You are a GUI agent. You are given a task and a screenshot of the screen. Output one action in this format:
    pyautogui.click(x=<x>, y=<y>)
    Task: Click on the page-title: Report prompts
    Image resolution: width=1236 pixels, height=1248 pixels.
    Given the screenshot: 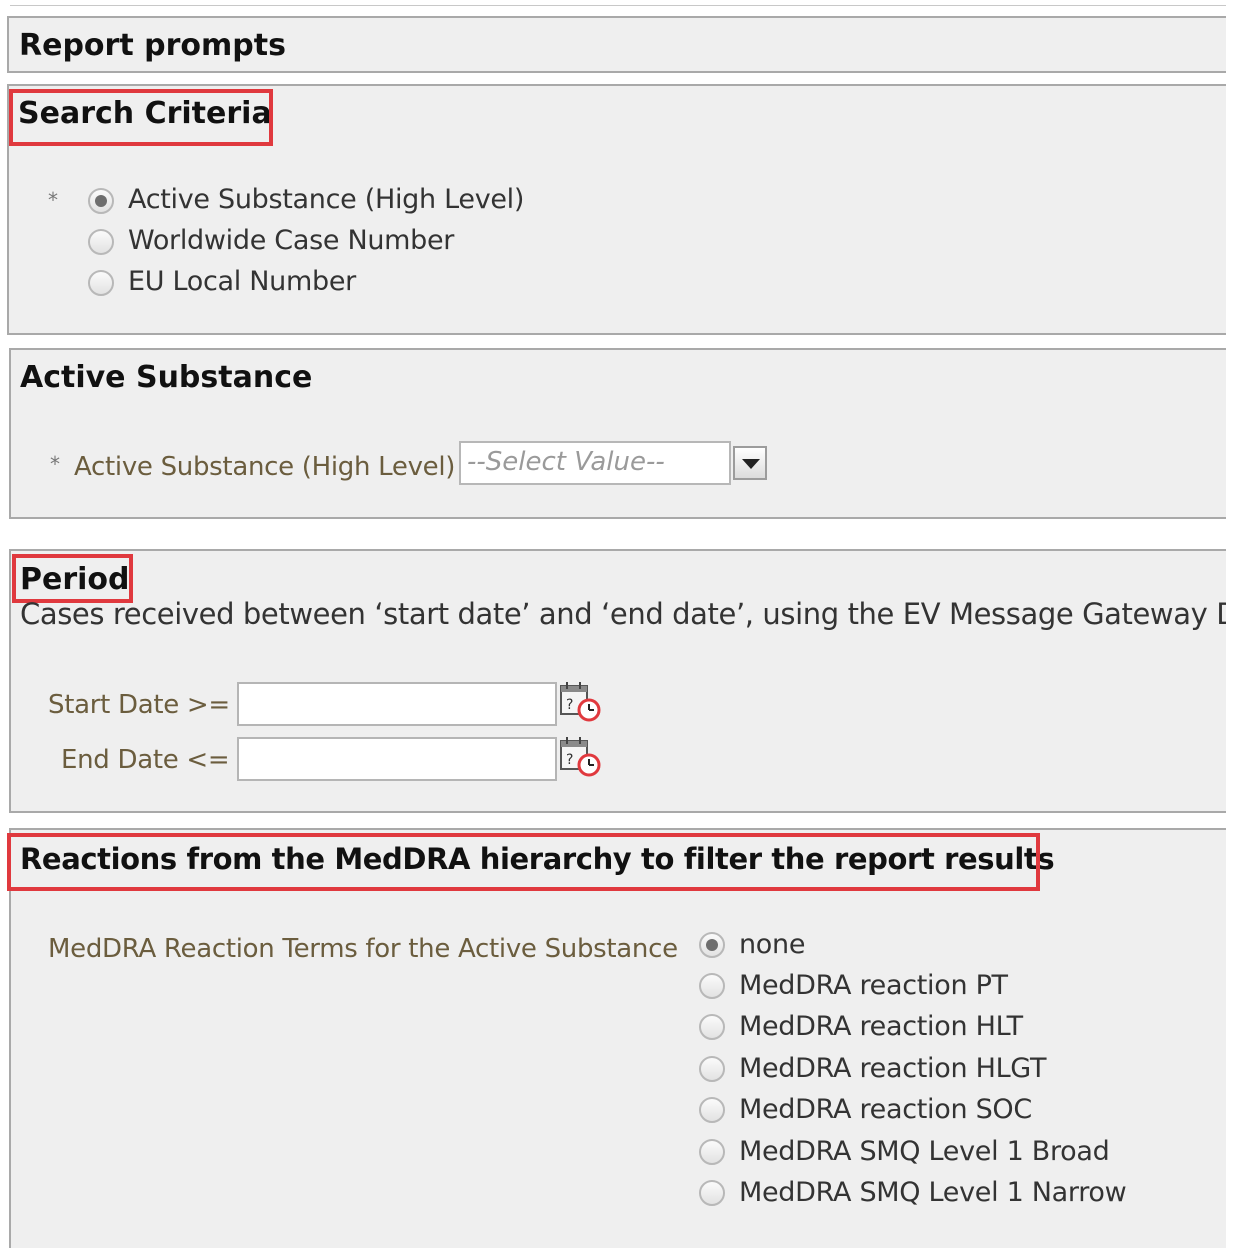 What is the action you would take?
    pyautogui.click(x=152, y=45)
    